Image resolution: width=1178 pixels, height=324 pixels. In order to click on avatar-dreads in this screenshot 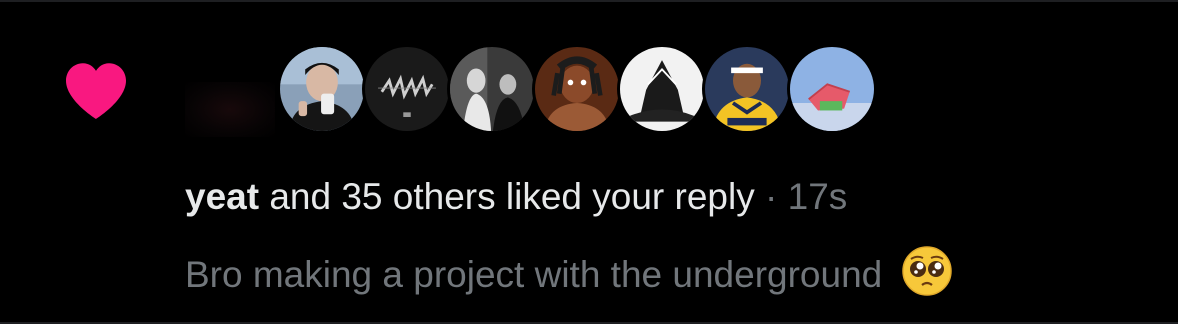, I will do `click(577, 89)`.